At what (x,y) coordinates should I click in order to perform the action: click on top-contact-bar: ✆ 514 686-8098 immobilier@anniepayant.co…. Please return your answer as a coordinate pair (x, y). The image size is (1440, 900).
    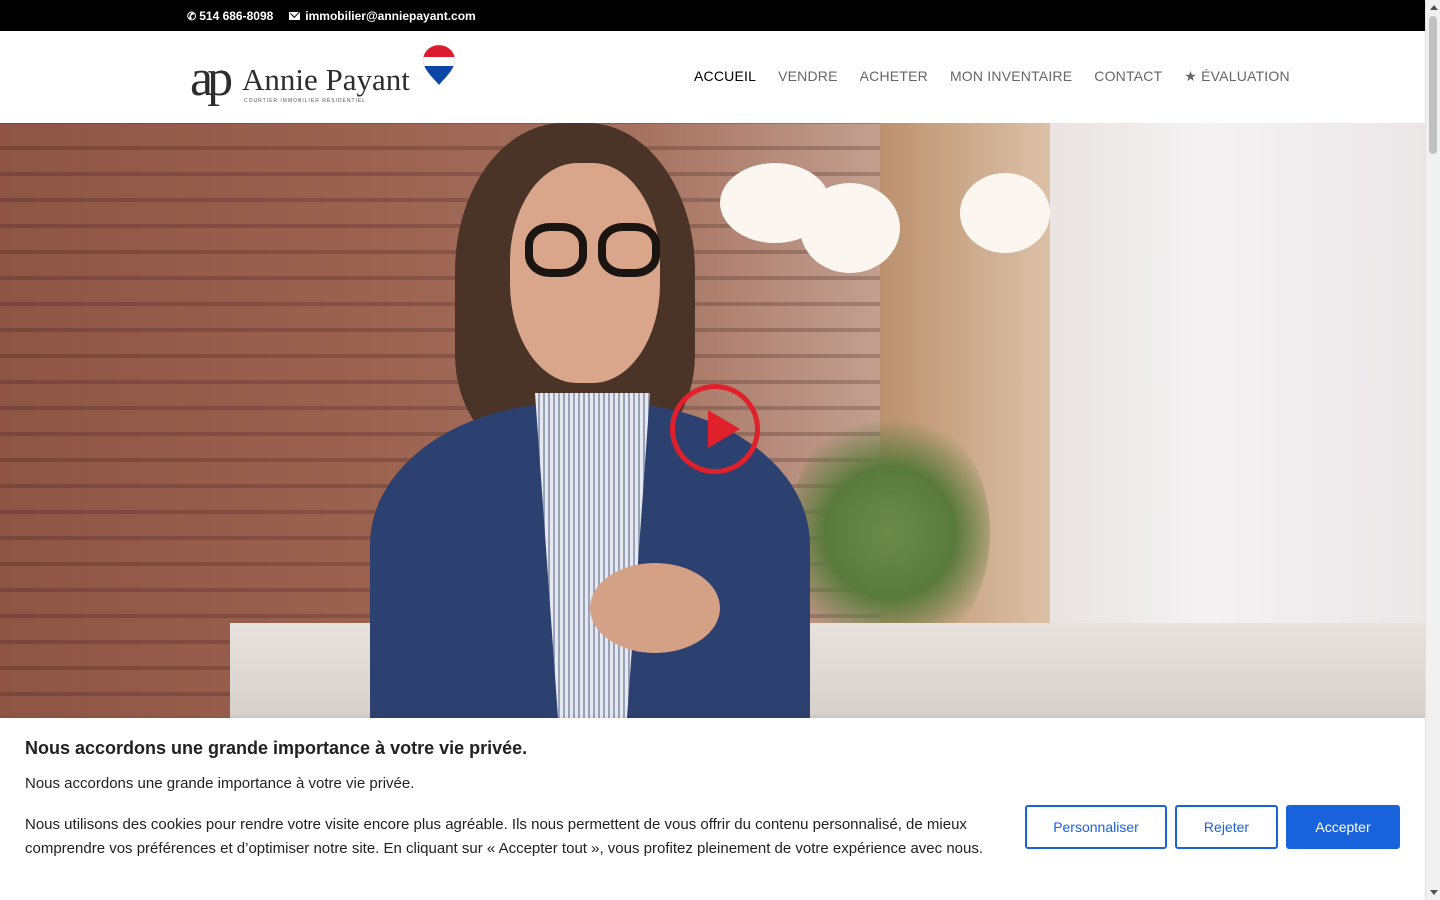
    Looking at the image, I should click on (712, 15).